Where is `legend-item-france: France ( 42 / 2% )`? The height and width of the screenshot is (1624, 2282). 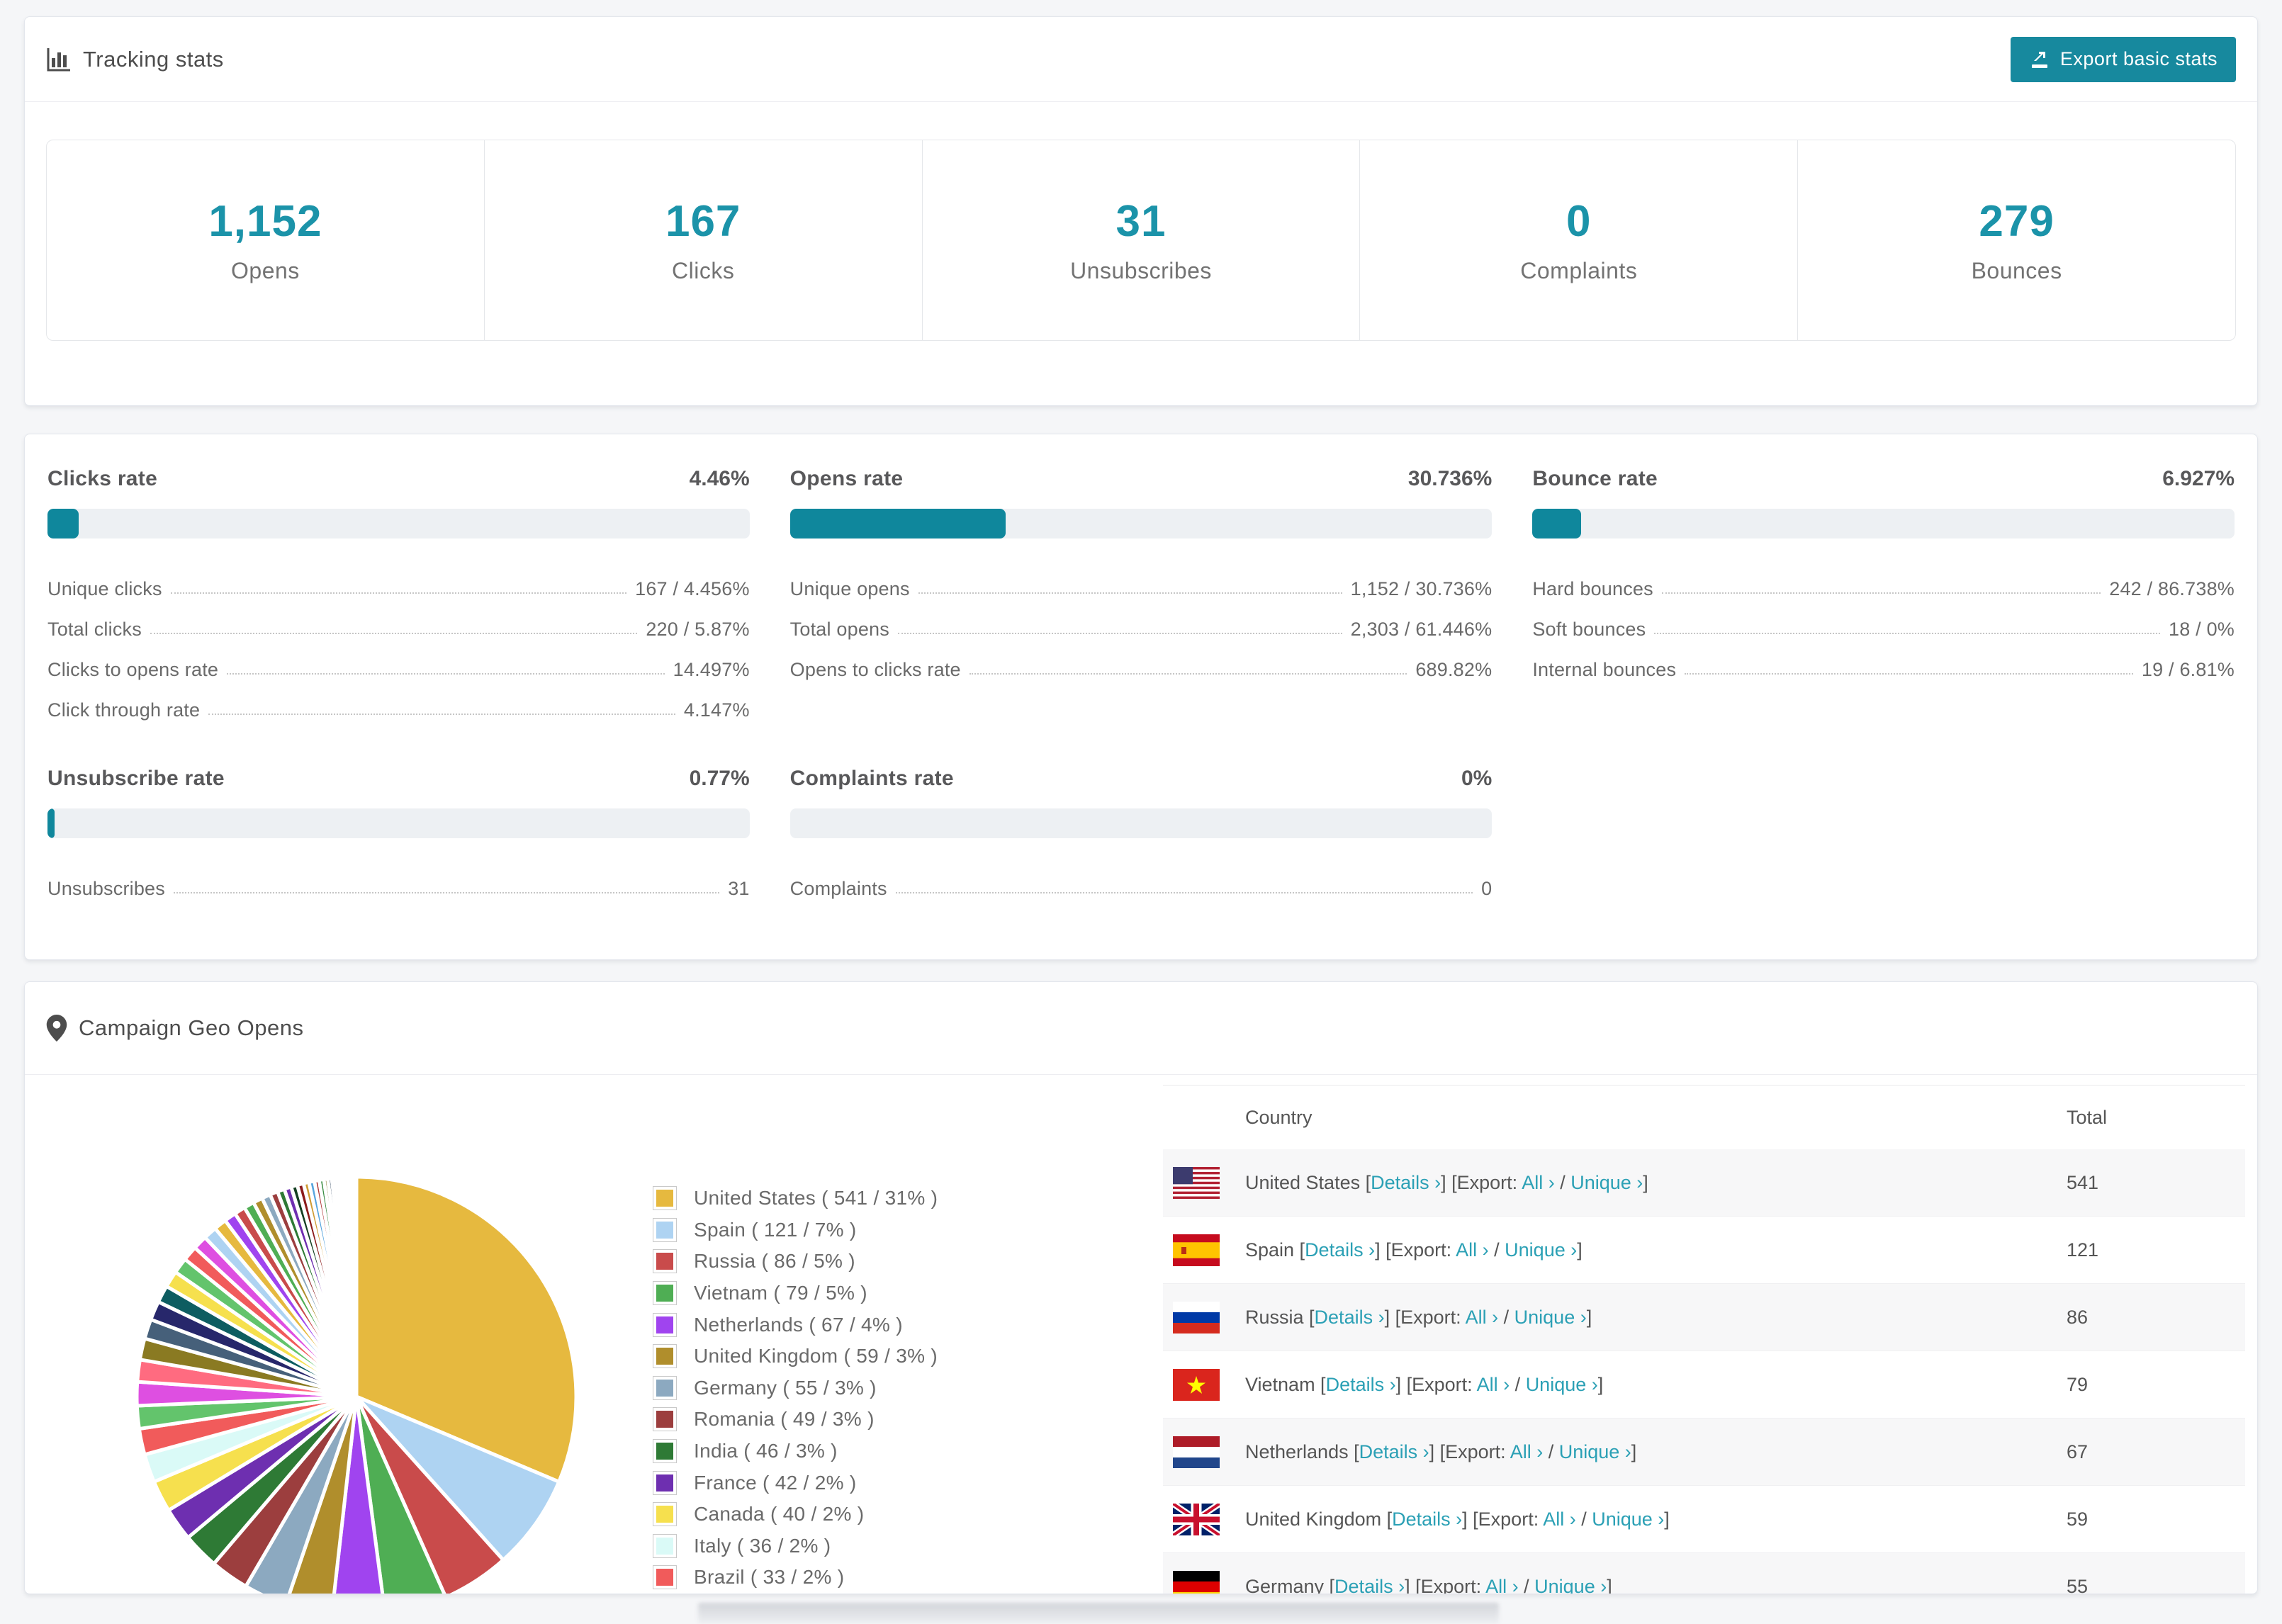
legend-item-france: France ( 42 / 2% ) is located at coordinates (796, 1483).